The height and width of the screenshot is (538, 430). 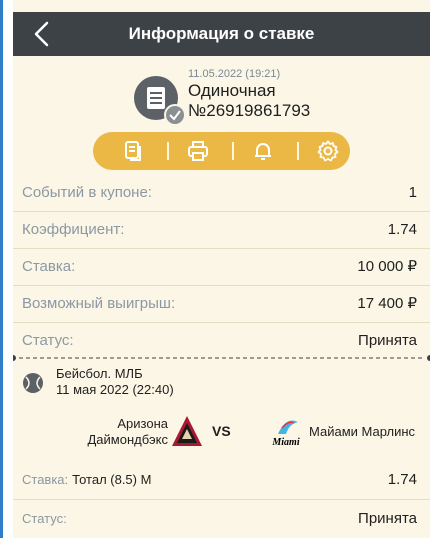 I want to click on summary-label: Событий в купоне:, so click(x=87, y=192).